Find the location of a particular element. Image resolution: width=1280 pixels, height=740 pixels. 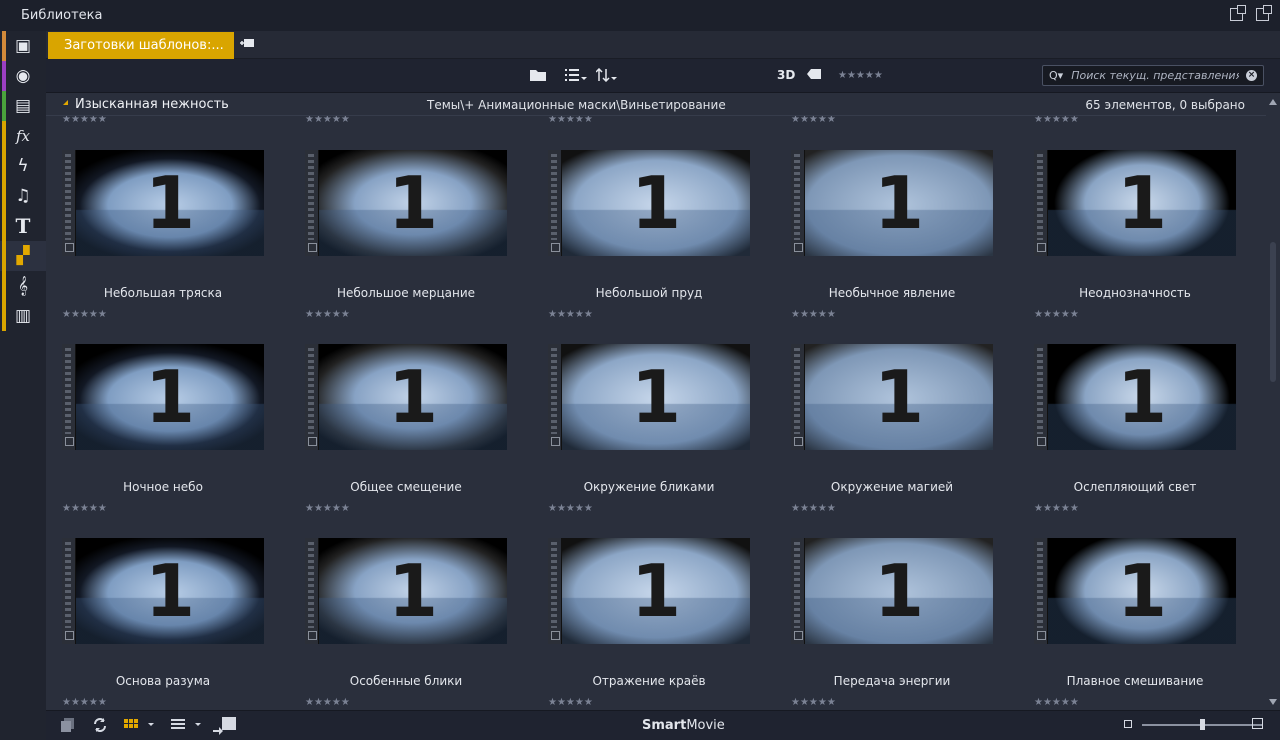

refresh-icon is located at coordinates (100, 727).